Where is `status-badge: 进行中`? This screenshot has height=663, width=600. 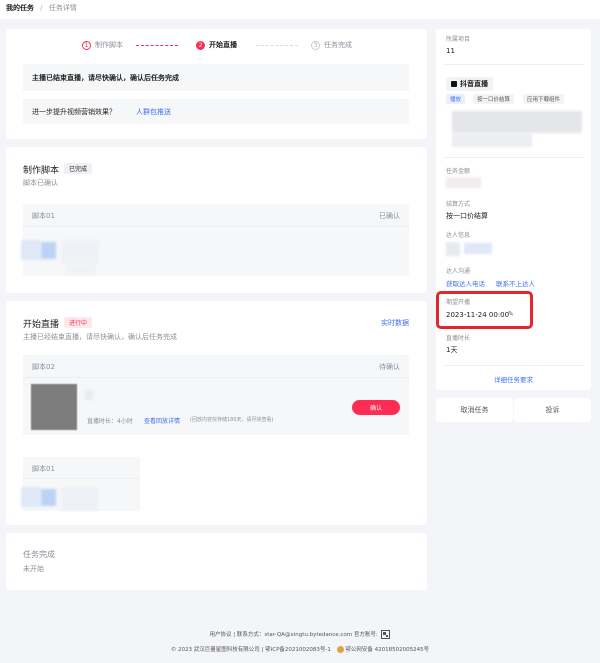
status-badge: 进行中 is located at coordinates (78, 322).